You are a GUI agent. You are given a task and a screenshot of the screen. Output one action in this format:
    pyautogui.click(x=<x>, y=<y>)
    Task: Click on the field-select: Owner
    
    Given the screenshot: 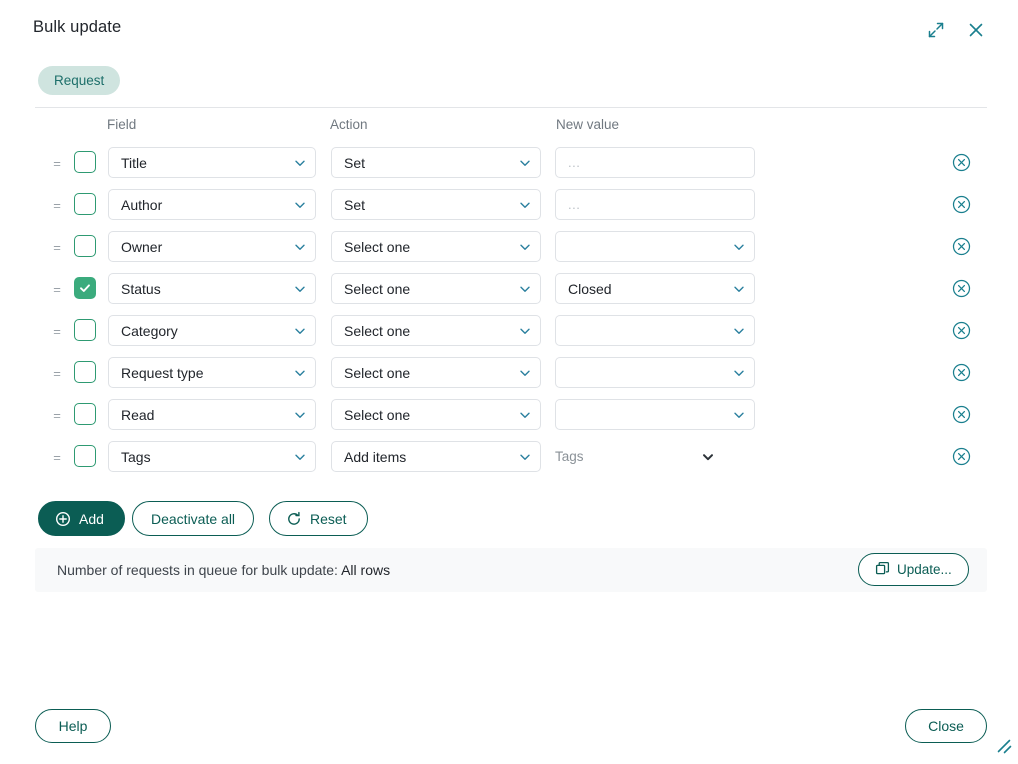 What is the action you would take?
    pyautogui.click(x=212, y=246)
    